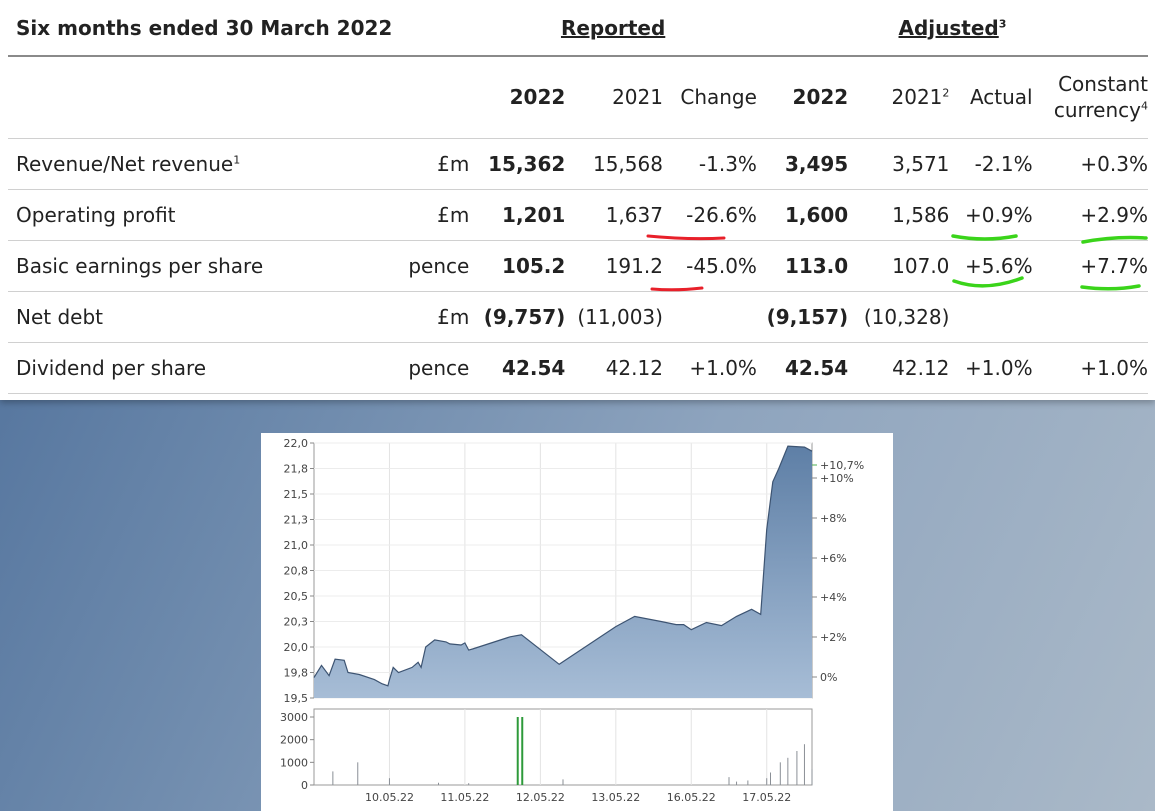  I want to click on cell-rep-2021: 42.12, so click(614, 368).